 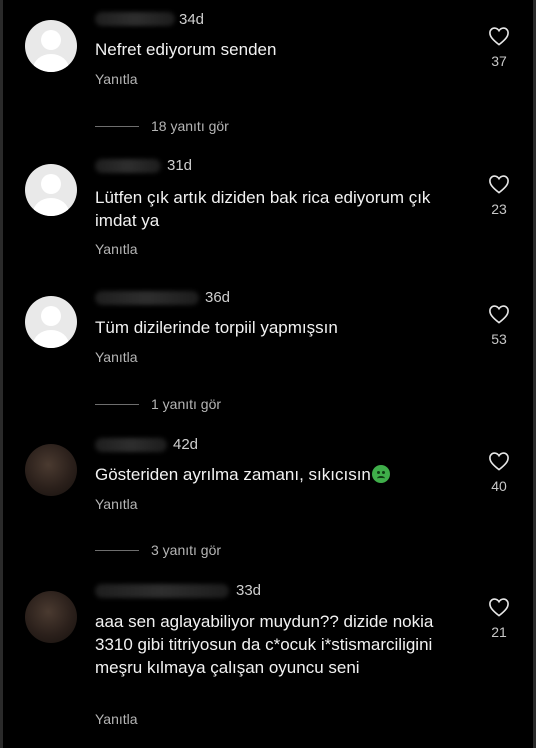 What do you see at coordinates (190, 126) in the screenshot?
I see `view-replies-label: 18 yanıtı gör` at bounding box center [190, 126].